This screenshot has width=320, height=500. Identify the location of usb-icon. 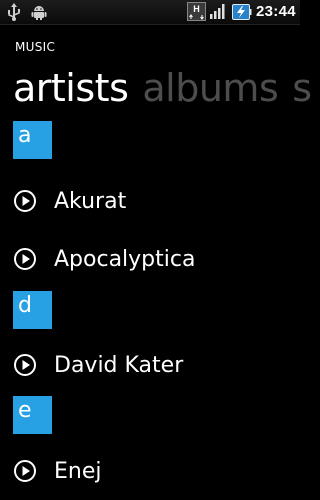
(14, 12).